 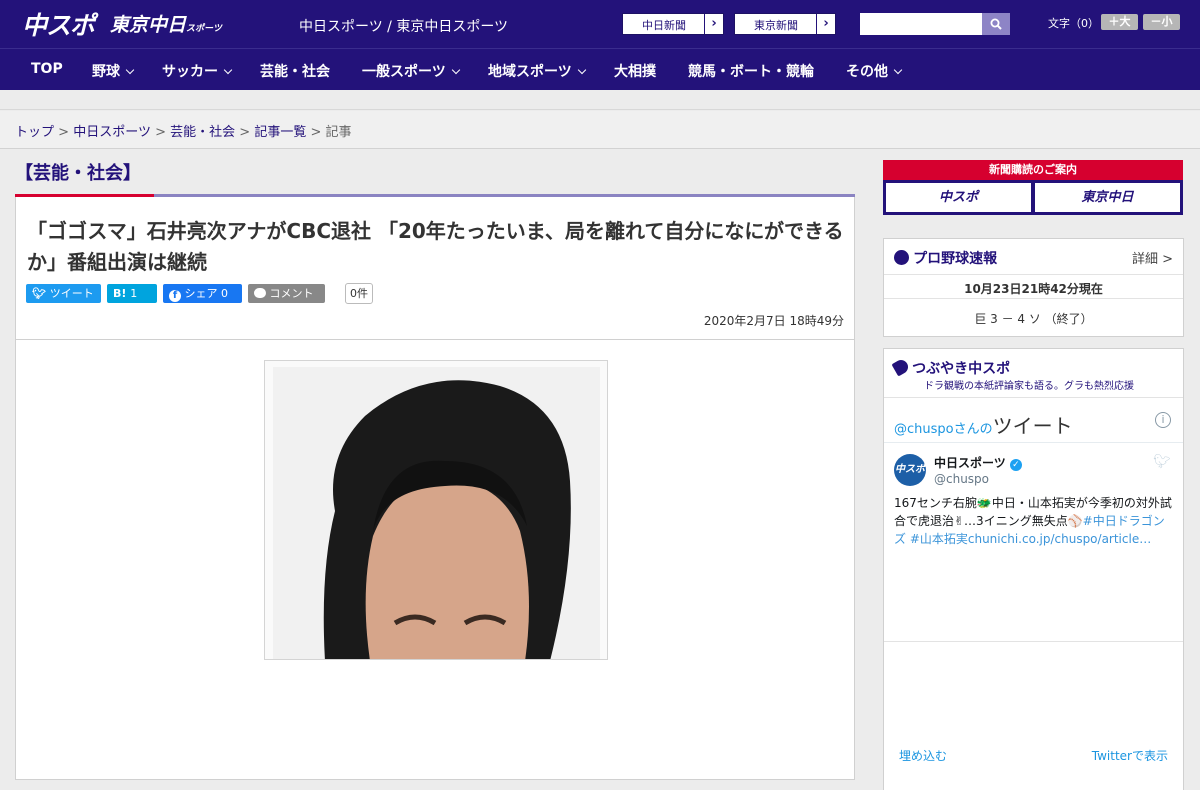 What do you see at coordinates (955, 259) in the screenshot?
I see `baseball-score-title: プロ野球速報` at bounding box center [955, 259].